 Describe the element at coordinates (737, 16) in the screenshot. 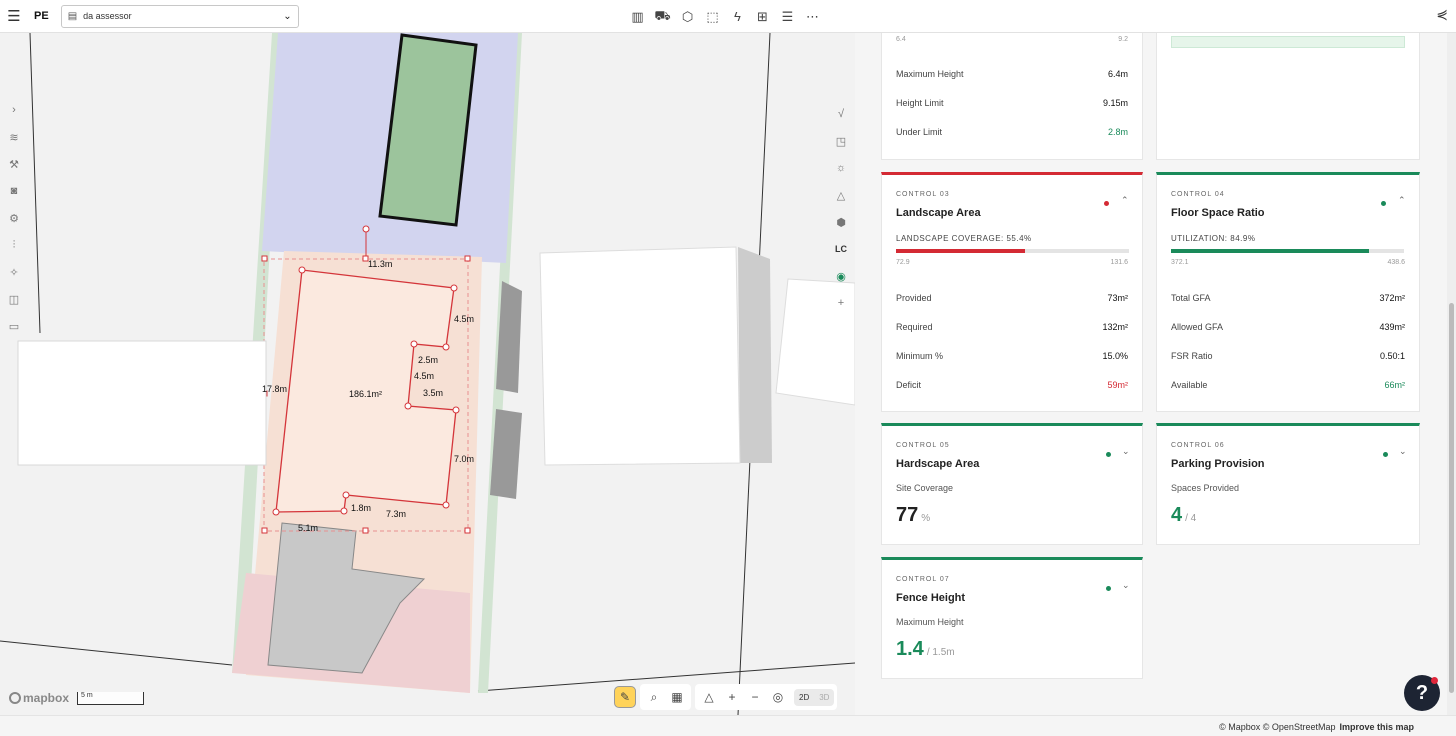

I see `lightning-icon: ϟ` at that location.